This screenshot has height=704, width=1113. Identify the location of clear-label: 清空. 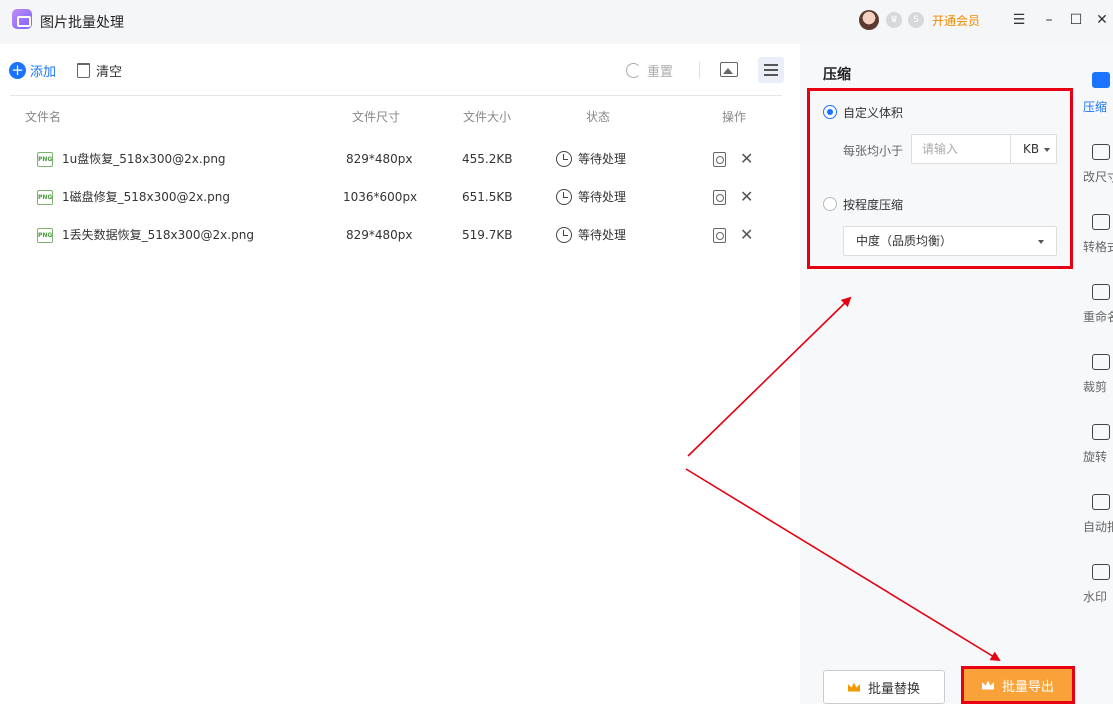
(109, 72).